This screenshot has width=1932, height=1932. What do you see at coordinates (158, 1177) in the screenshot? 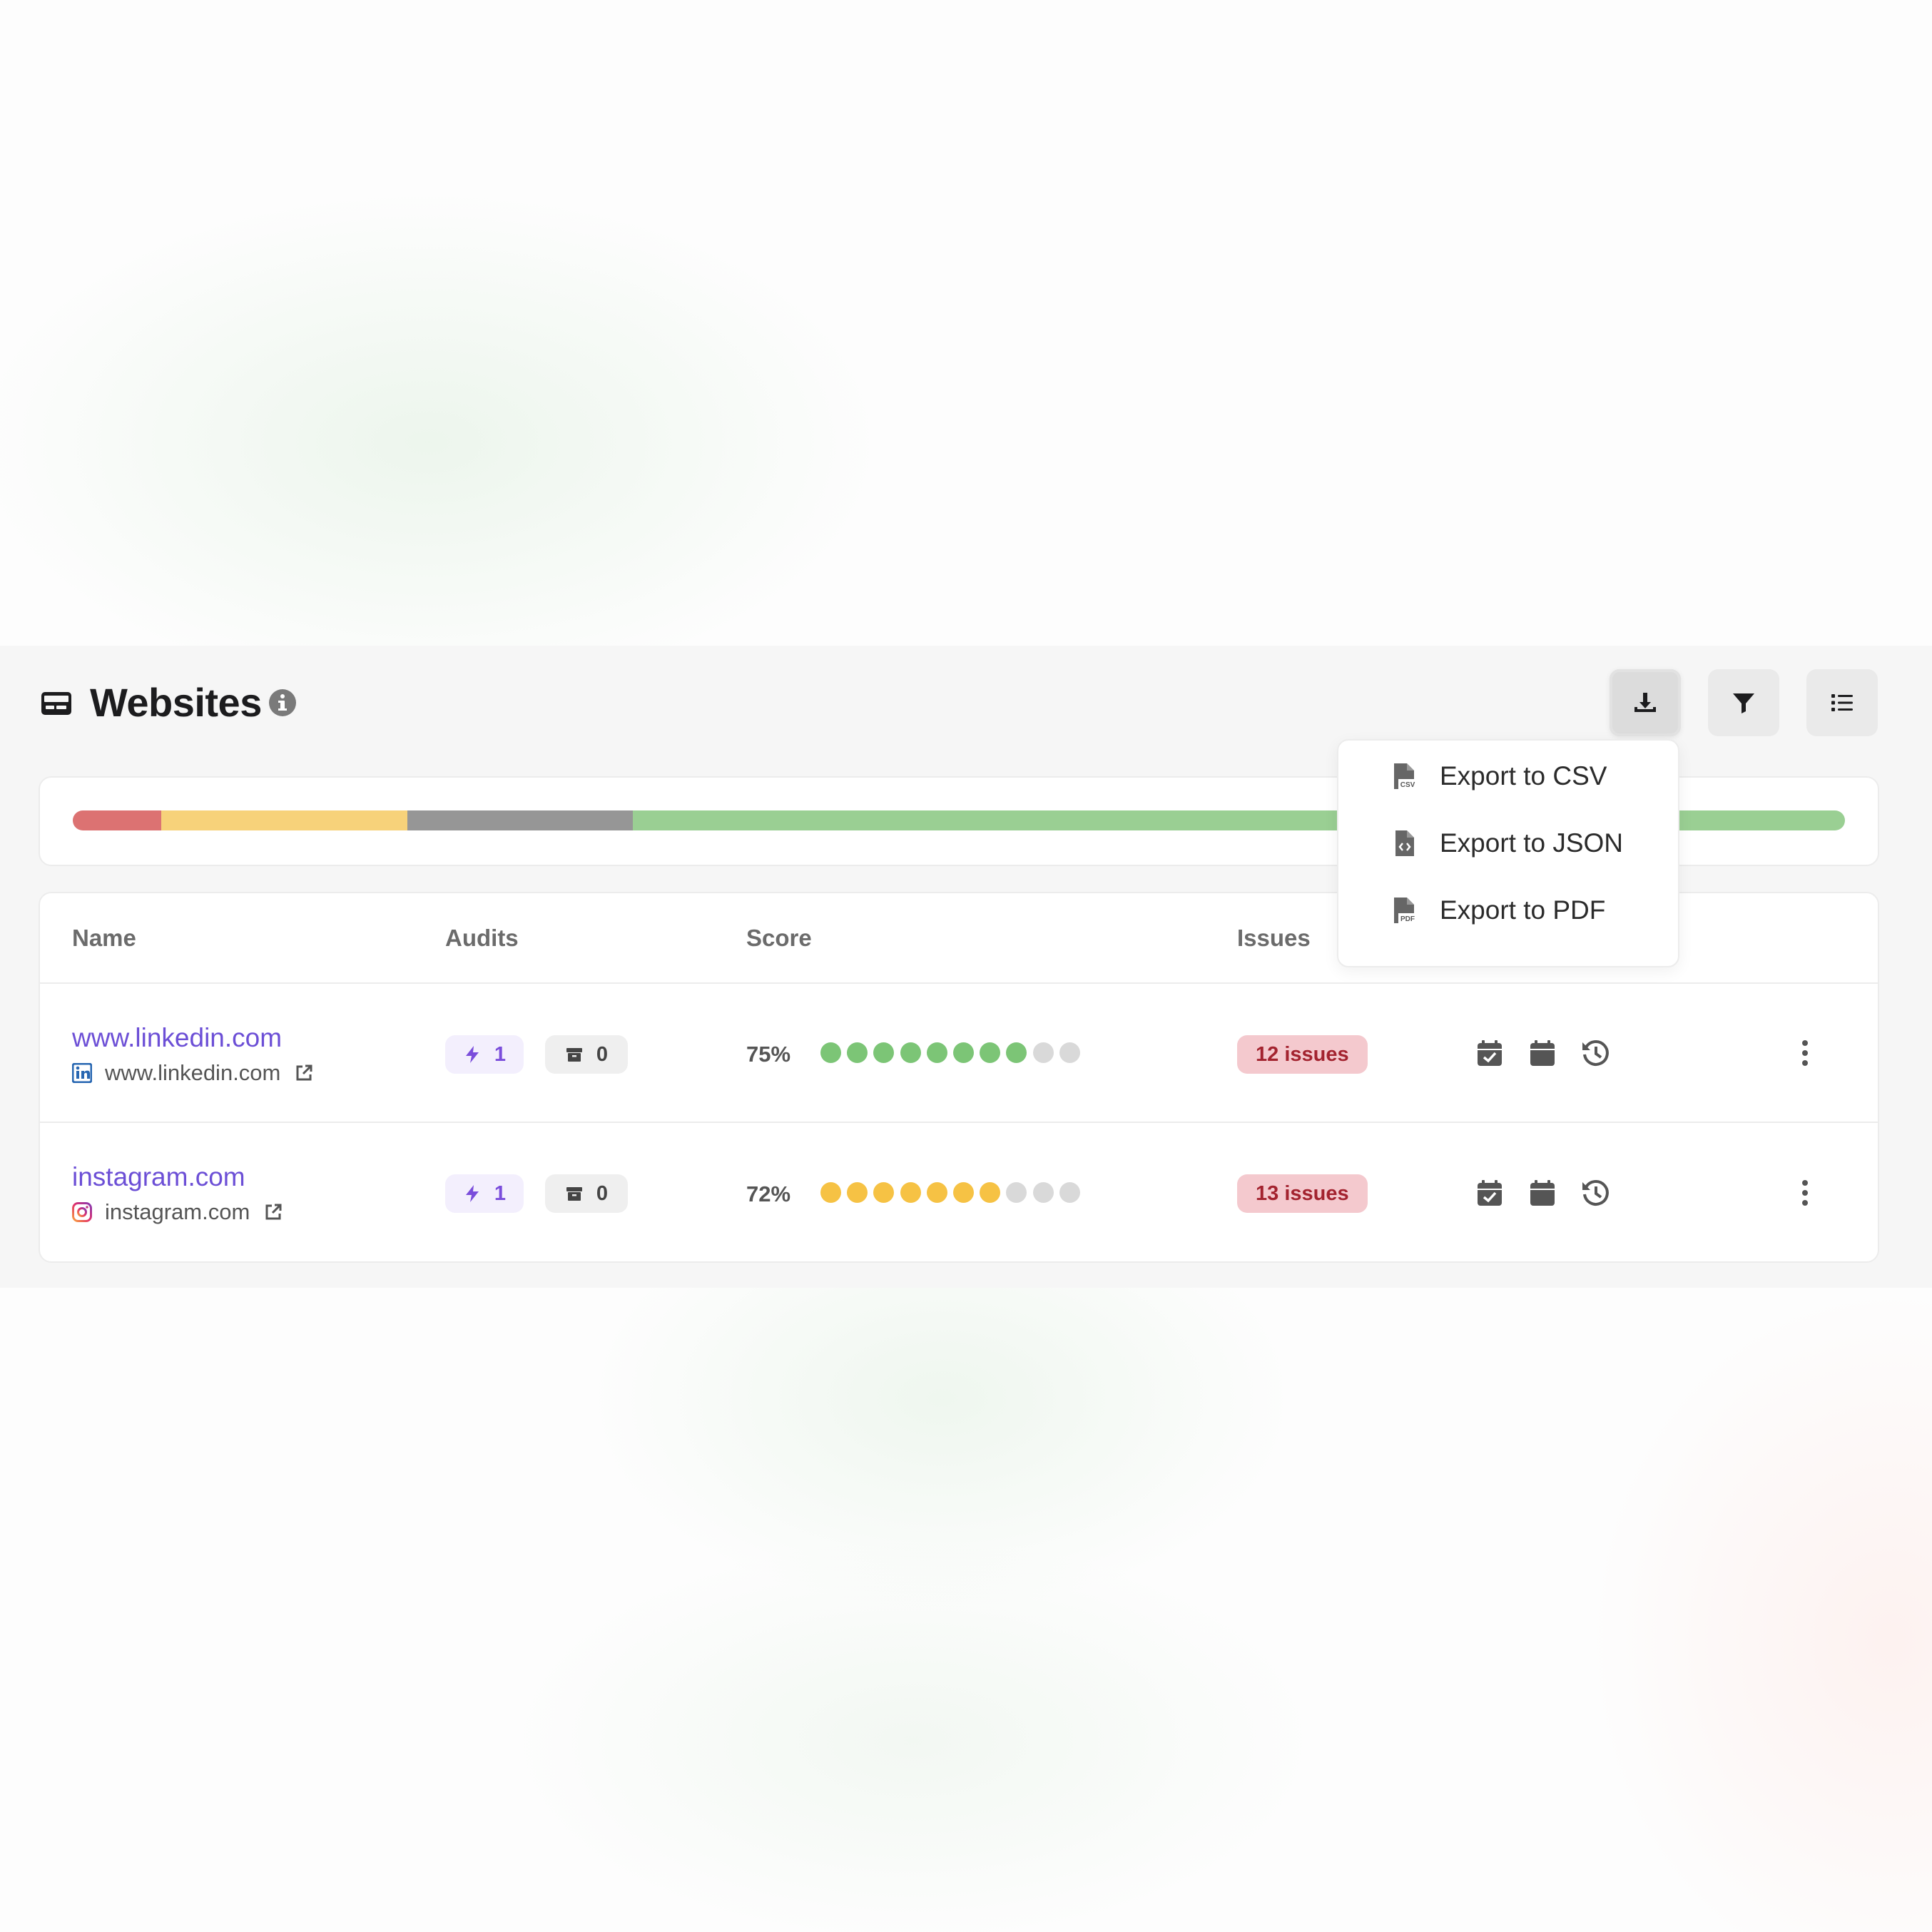
I see `site-link: instagram.com` at bounding box center [158, 1177].